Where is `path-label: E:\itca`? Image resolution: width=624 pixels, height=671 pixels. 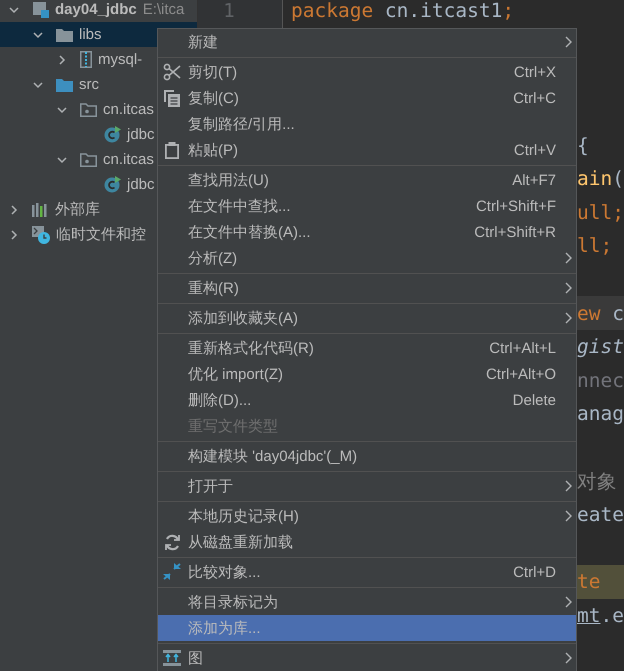
path-label: E:\itca is located at coordinates (163, 9).